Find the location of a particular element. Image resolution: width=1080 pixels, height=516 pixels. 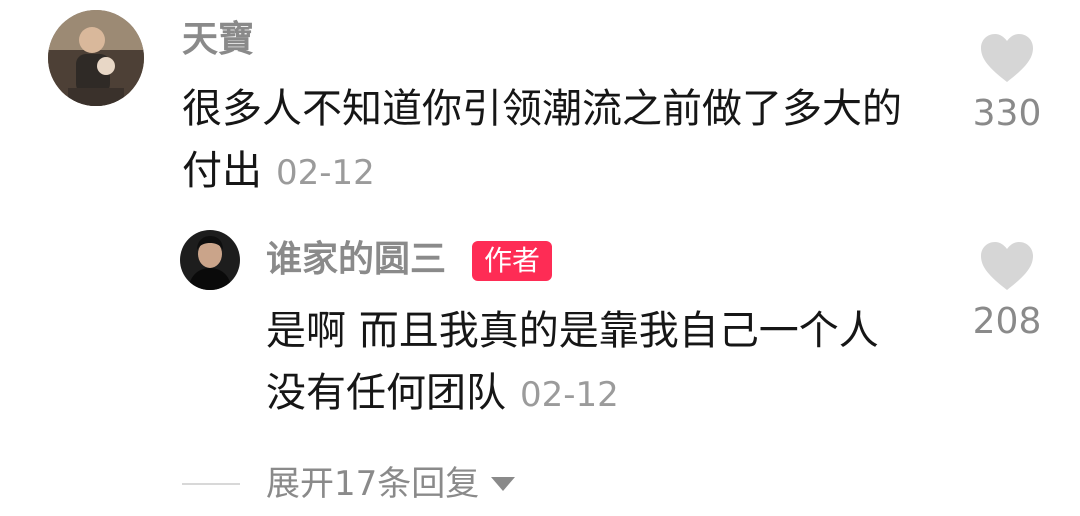

expand-replies-label: 展开17条回复 is located at coordinates (373, 484).